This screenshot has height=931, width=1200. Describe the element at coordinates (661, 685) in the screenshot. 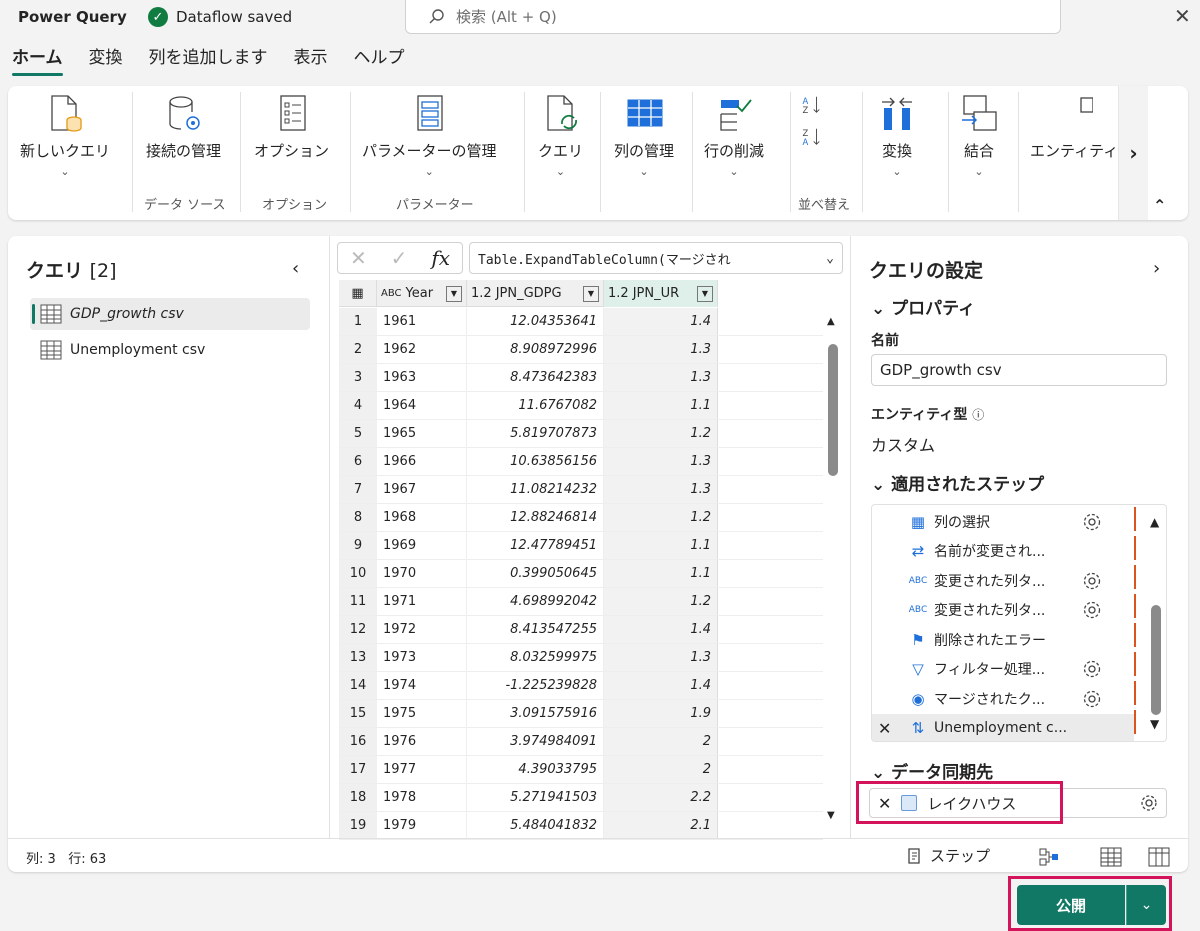

I see `cell-jpn-ur: 1.4` at that location.